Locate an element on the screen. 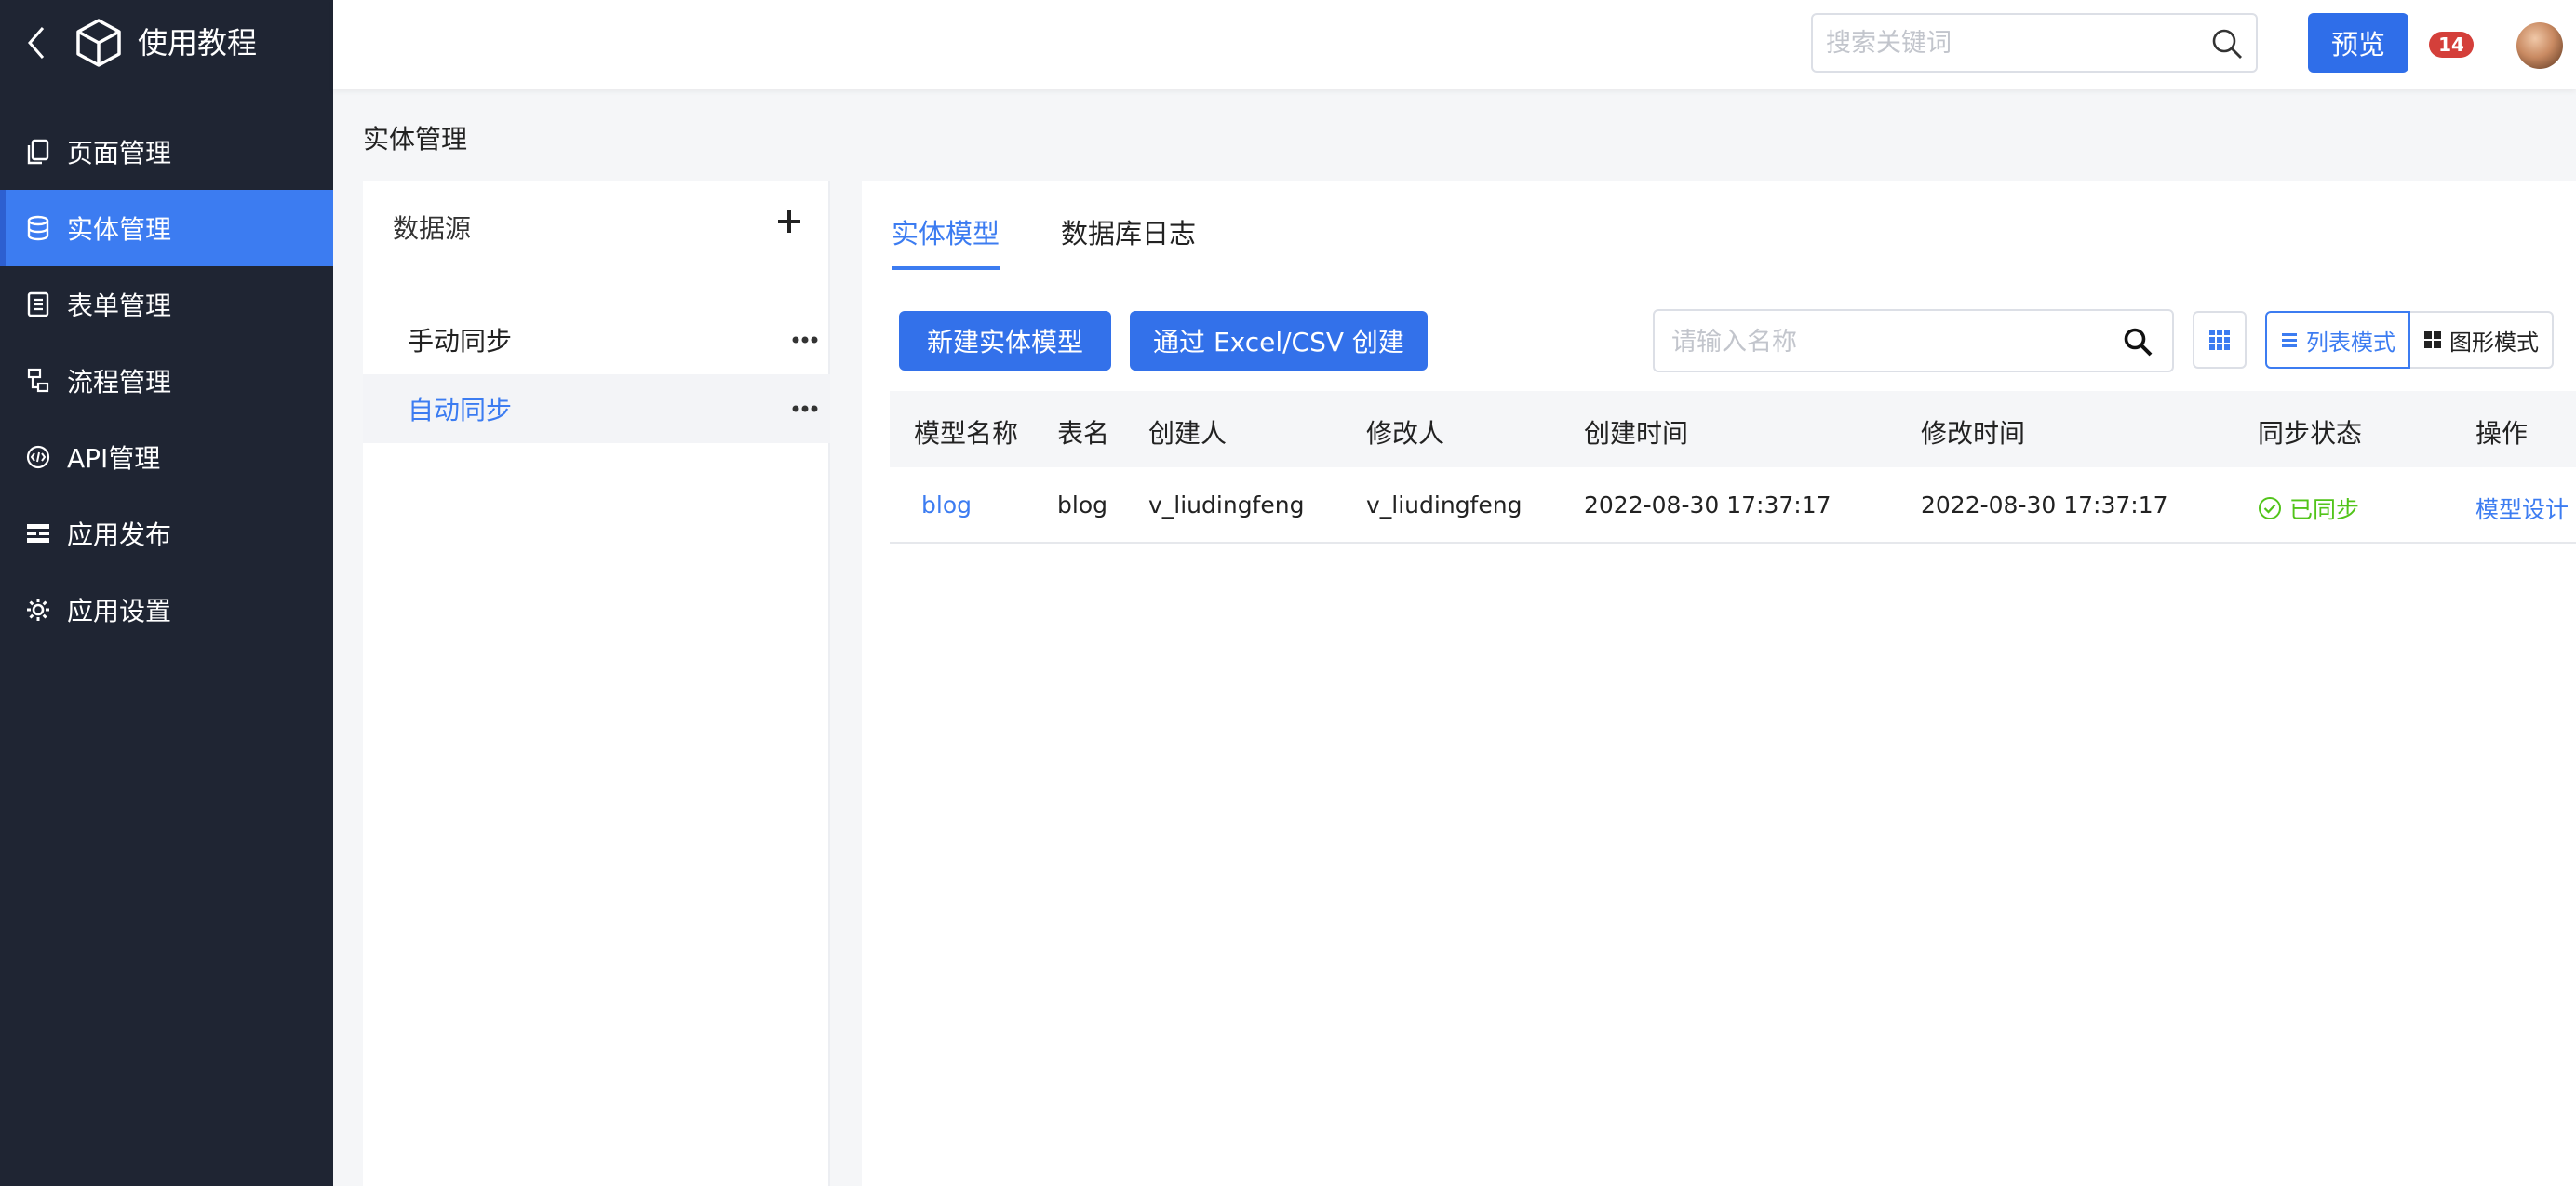 Image resolution: width=2576 pixels, height=1186 pixels. form-icon is located at coordinates (38, 304).